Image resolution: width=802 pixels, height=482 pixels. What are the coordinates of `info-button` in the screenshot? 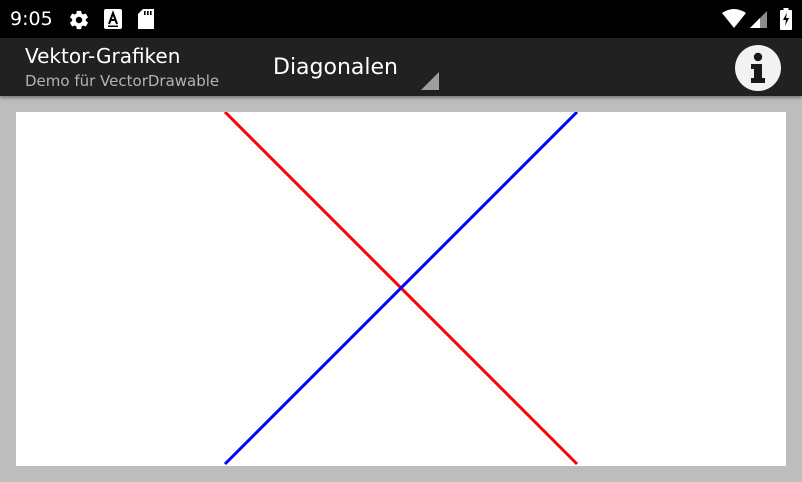 It's located at (758, 68).